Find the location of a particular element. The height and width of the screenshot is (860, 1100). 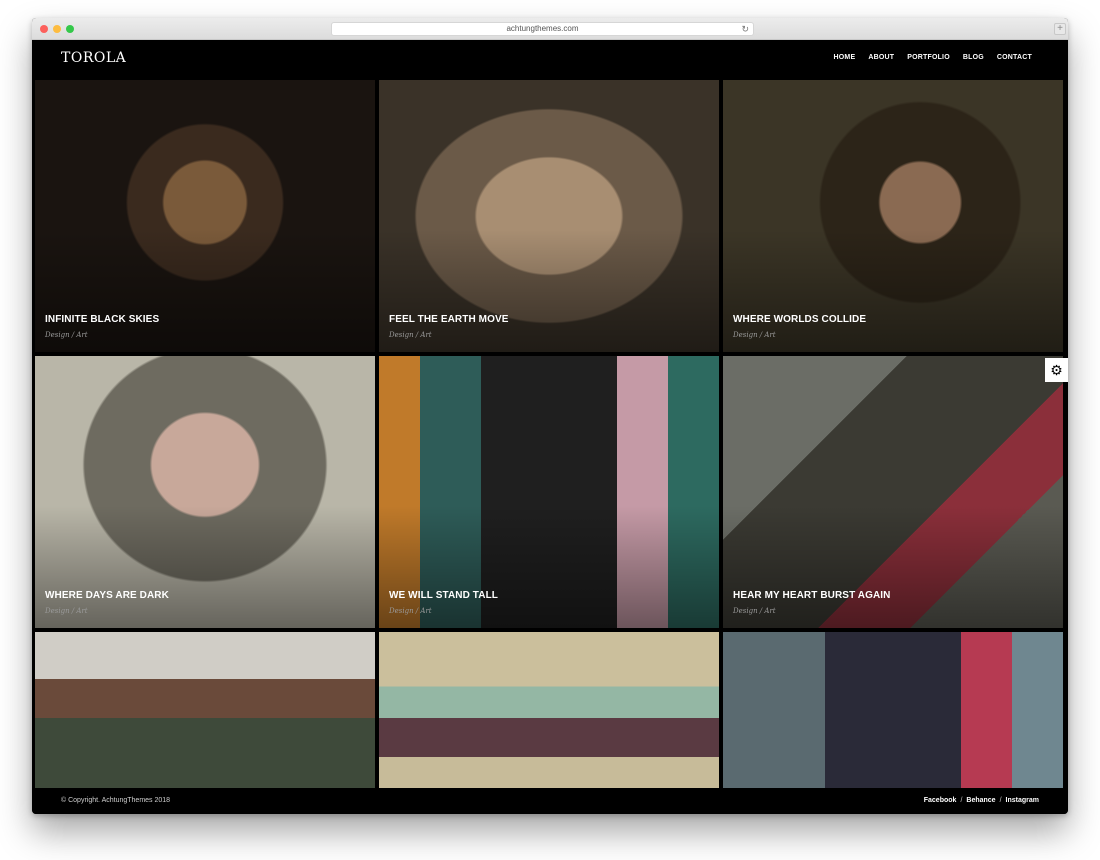

portfolio-item: WHERE DAYS ARE DARK Design / Art is located at coordinates (205, 492).